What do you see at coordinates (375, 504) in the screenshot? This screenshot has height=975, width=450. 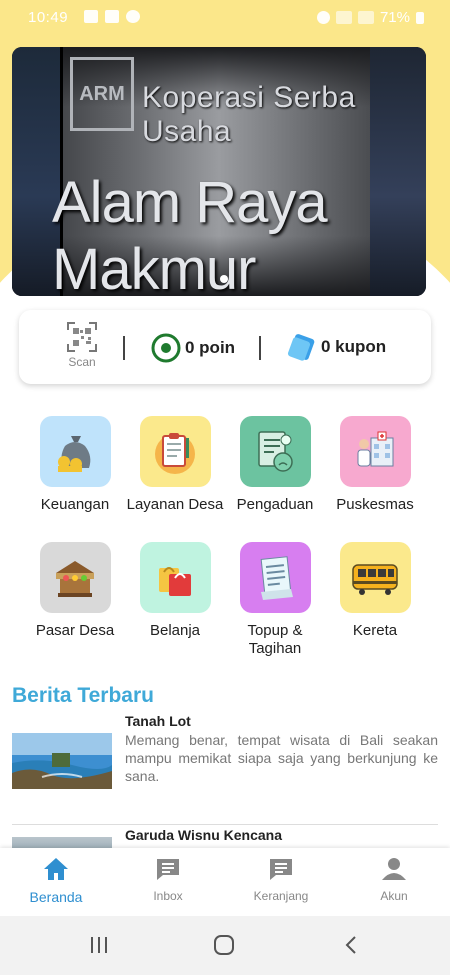 I see `menu-label: Puskesmas` at bounding box center [375, 504].